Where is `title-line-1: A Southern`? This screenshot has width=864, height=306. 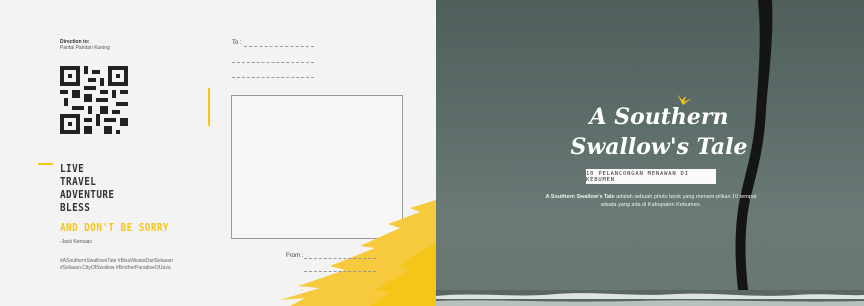 title-line-1: A Southern is located at coordinates (657, 117).